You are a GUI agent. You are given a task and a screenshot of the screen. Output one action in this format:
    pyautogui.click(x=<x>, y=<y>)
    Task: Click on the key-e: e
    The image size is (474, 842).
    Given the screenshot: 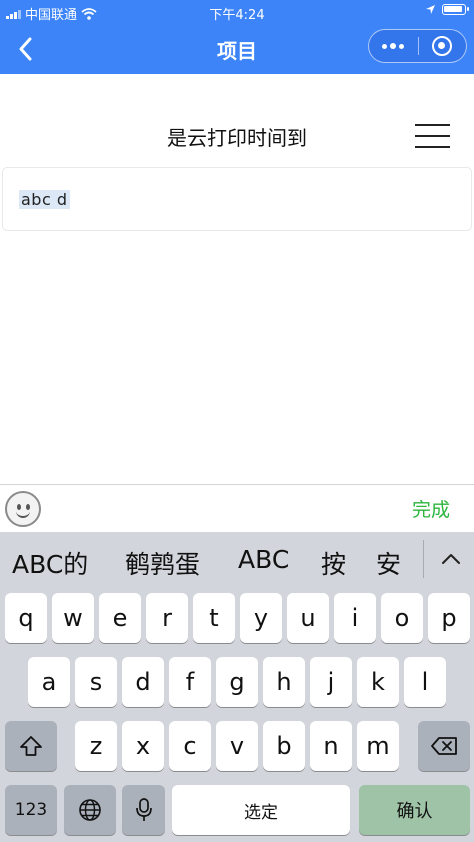 What is the action you would take?
    pyautogui.click(x=120, y=618)
    